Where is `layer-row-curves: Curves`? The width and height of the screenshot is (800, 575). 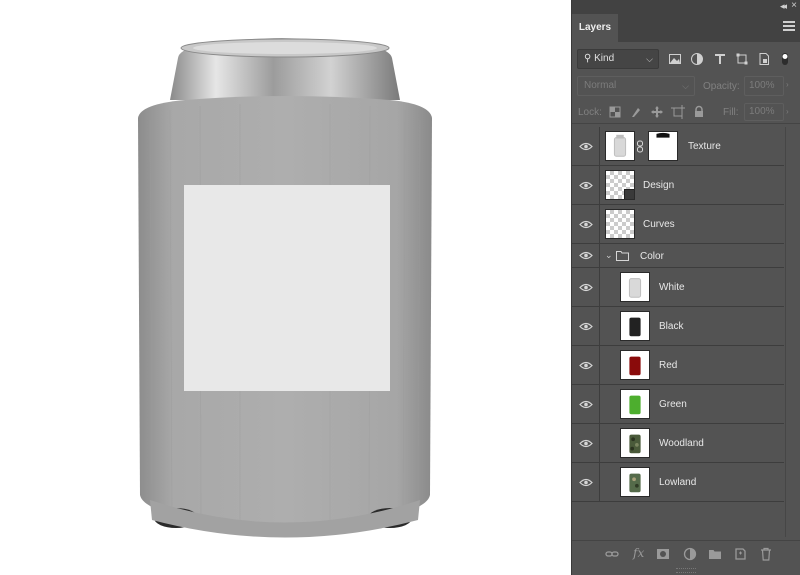
layer-row-curves: Curves is located at coordinates (678, 224).